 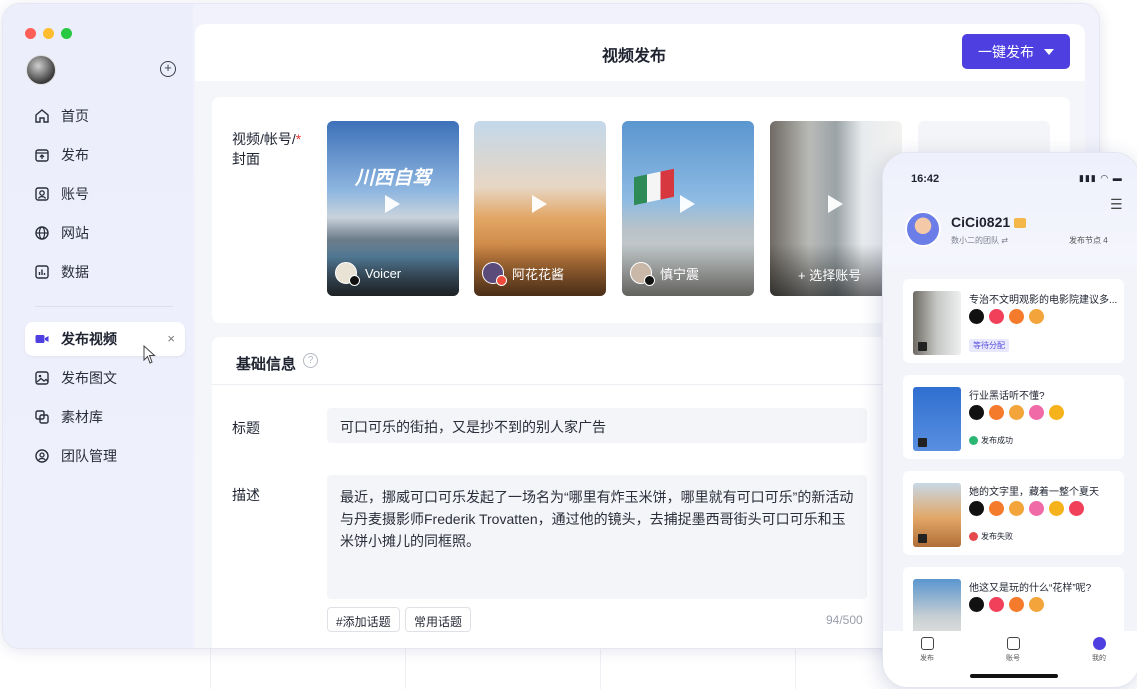 I want to click on help-icon: ?, so click(x=310, y=360).